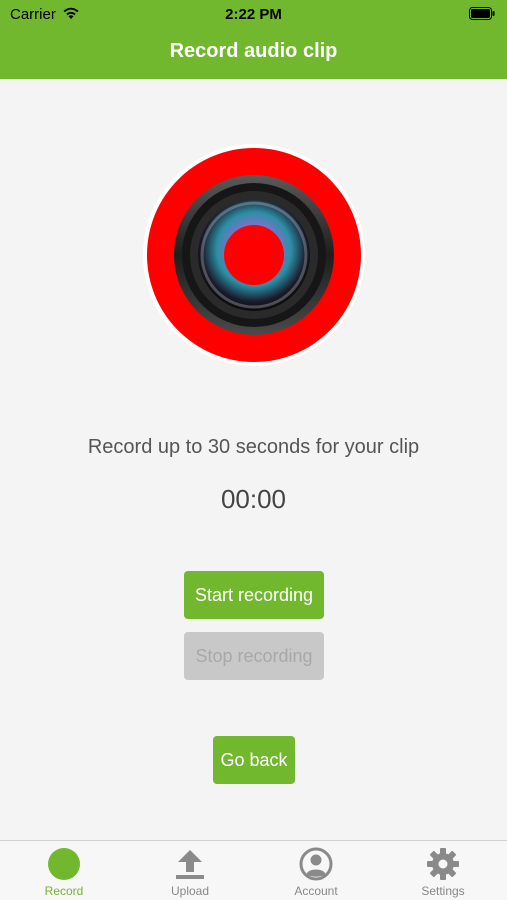 Image resolution: width=507 pixels, height=900 pixels. Describe the element at coordinates (190, 864) in the screenshot. I see `upload-icon` at that location.